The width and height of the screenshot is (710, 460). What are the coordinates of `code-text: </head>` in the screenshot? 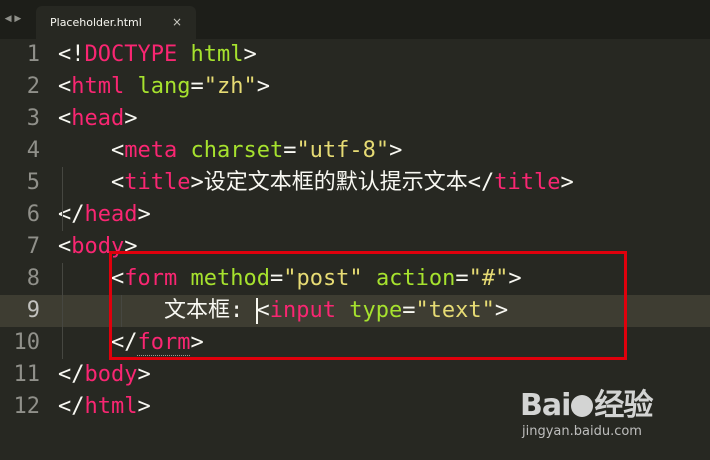 It's located at (104, 215).